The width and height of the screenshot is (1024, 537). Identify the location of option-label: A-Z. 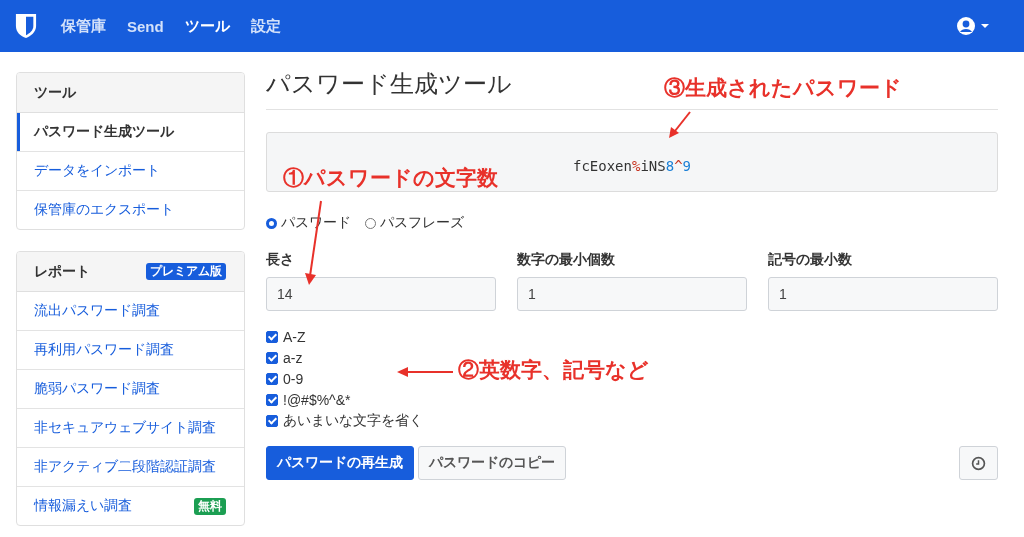
(294, 337).